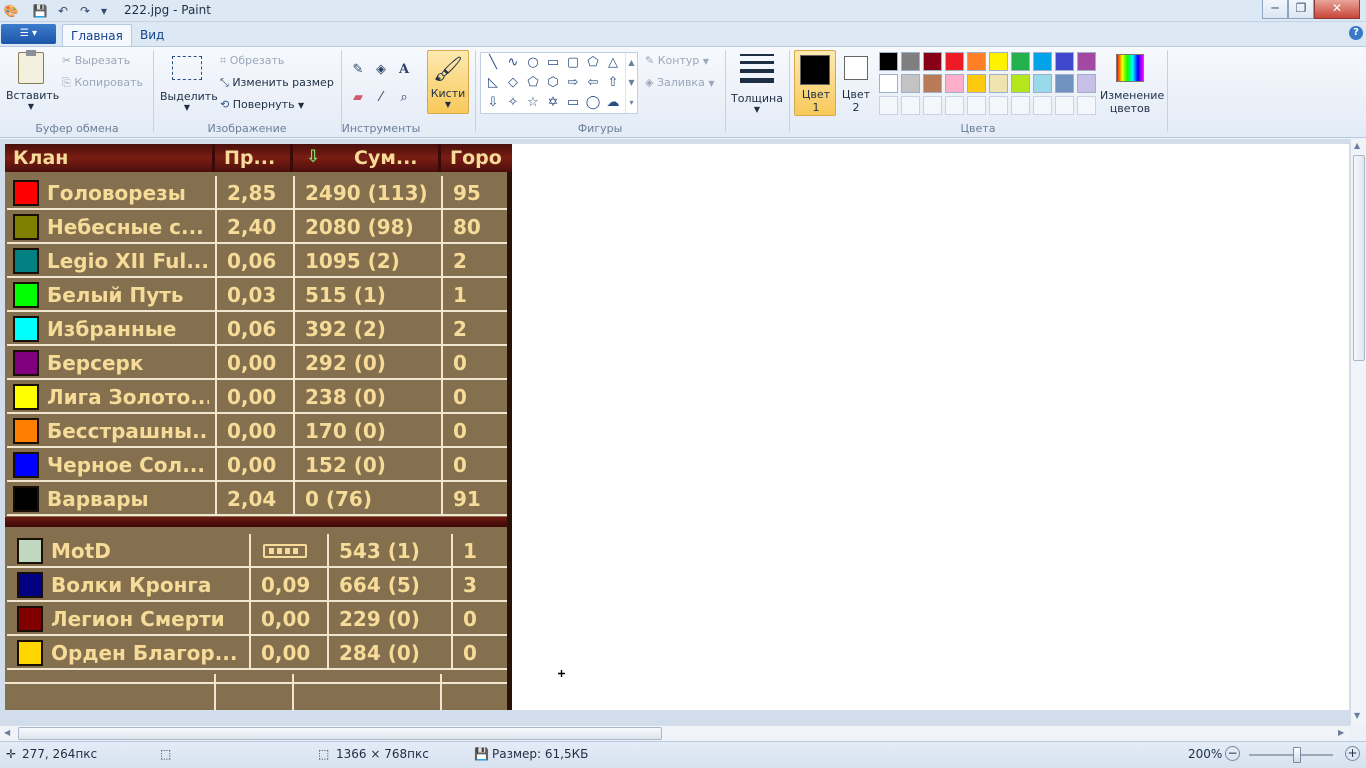 Image resolution: width=1366 pixels, height=768 pixels. What do you see at coordinates (679, 82) in the screenshot?
I see `fill-button: ◈ Заливка ▼` at bounding box center [679, 82].